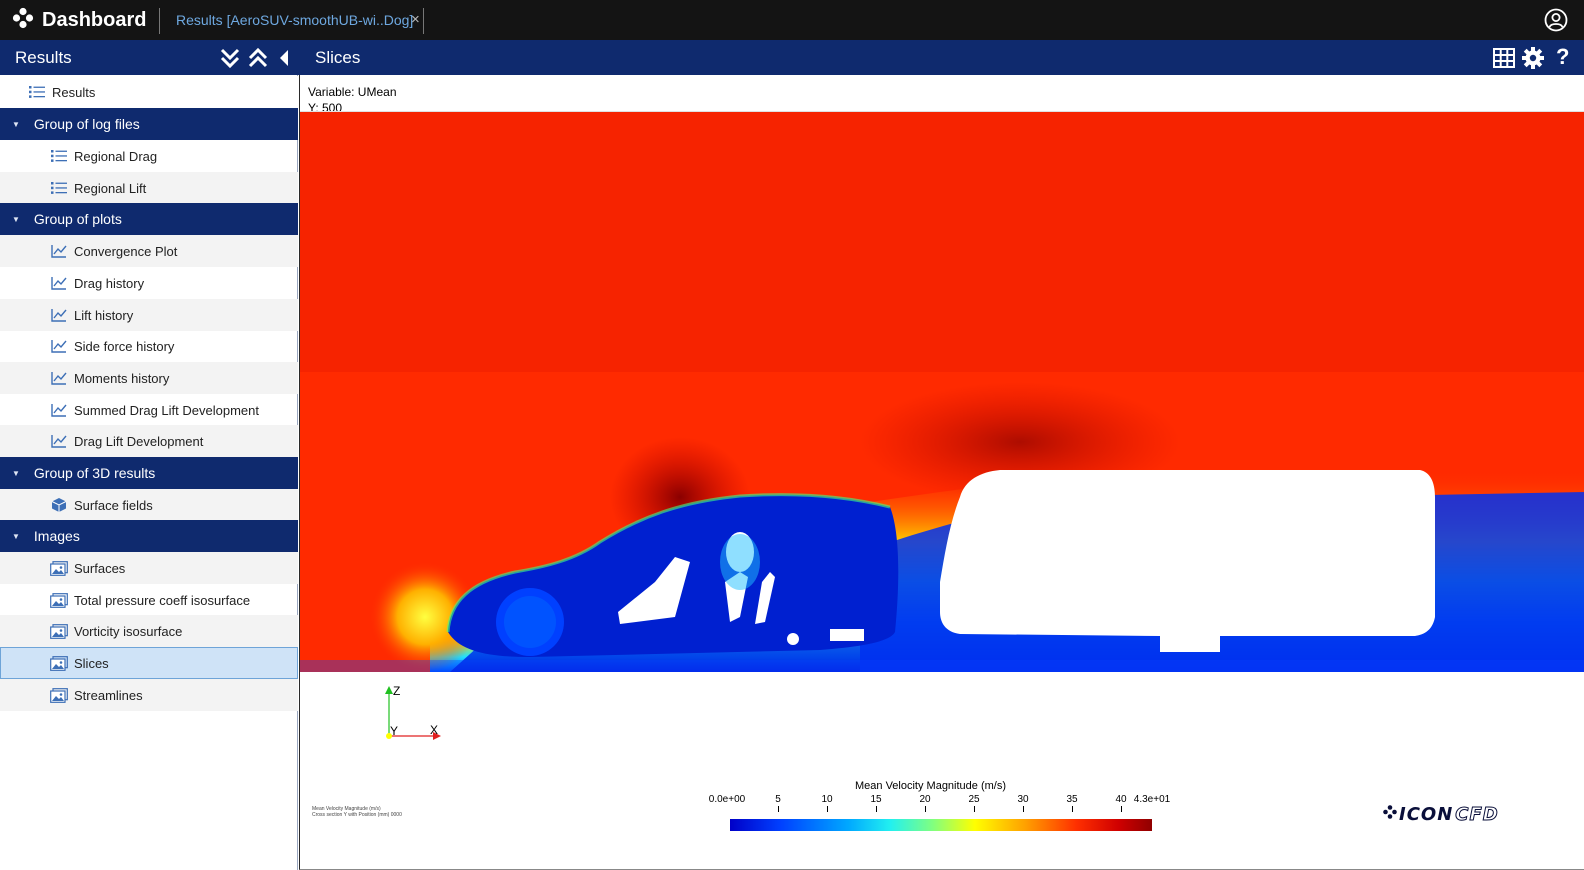 This screenshot has height=870, width=1584. What do you see at coordinates (77, 219) in the screenshot?
I see `group-label: Group of plots` at bounding box center [77, 219].